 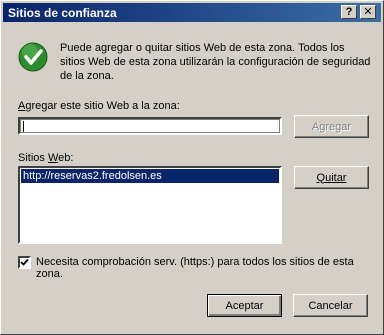 What do you see at coordinates (23, 126) in the screenshot?
I see `text-caret` at bounding box center [23, 126].